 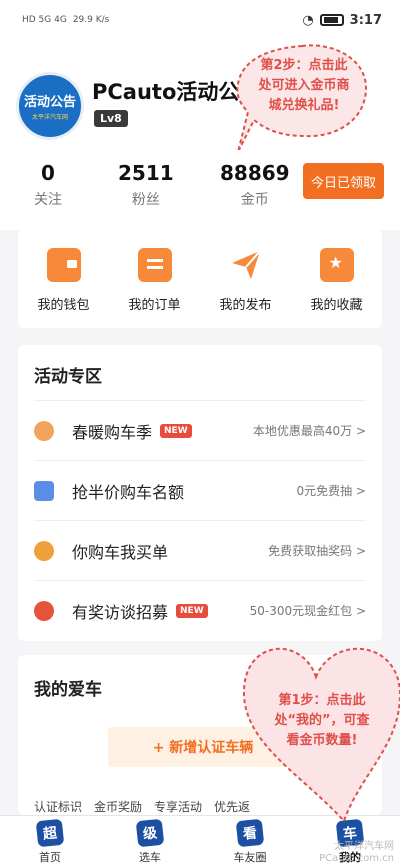 I want to click on paper-plane-icon, so click(x=246, y=265).